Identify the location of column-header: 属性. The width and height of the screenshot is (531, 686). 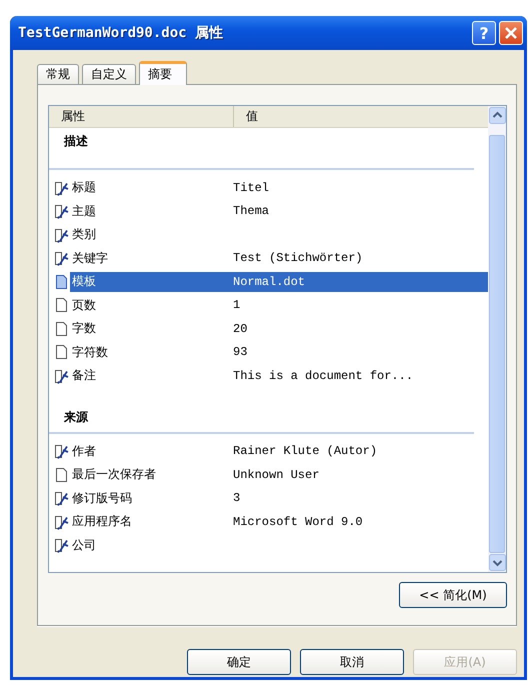
(141, 116).